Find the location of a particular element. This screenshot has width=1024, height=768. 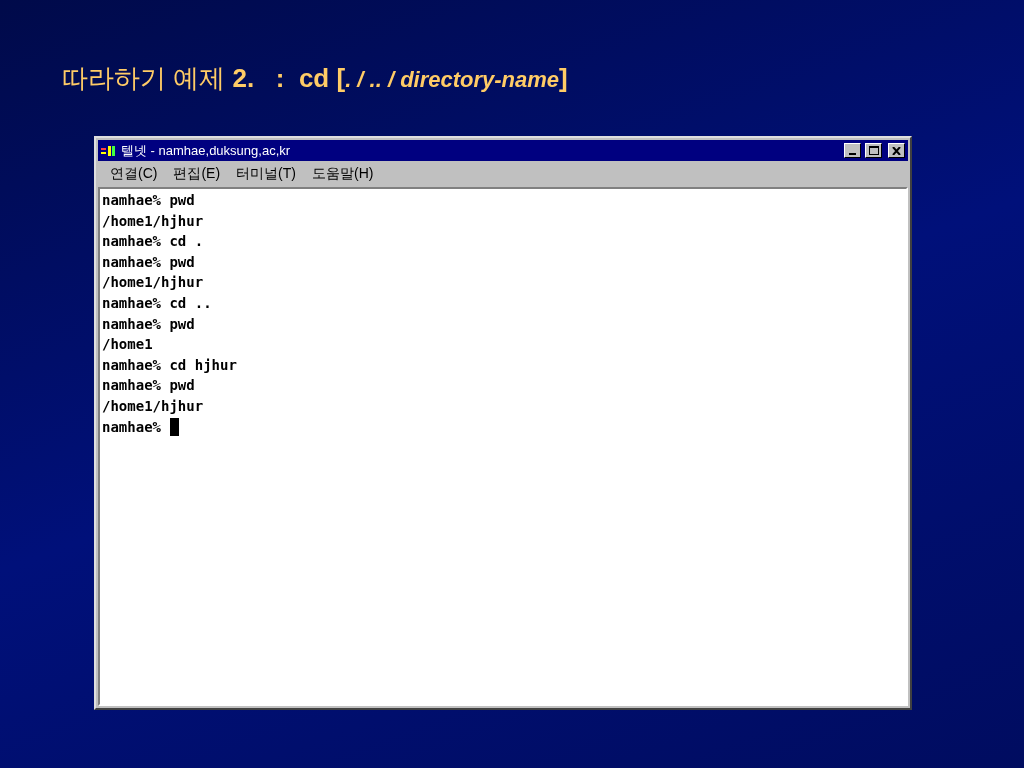

menu-item: 연결(C) is located at coordinates (134, 174).